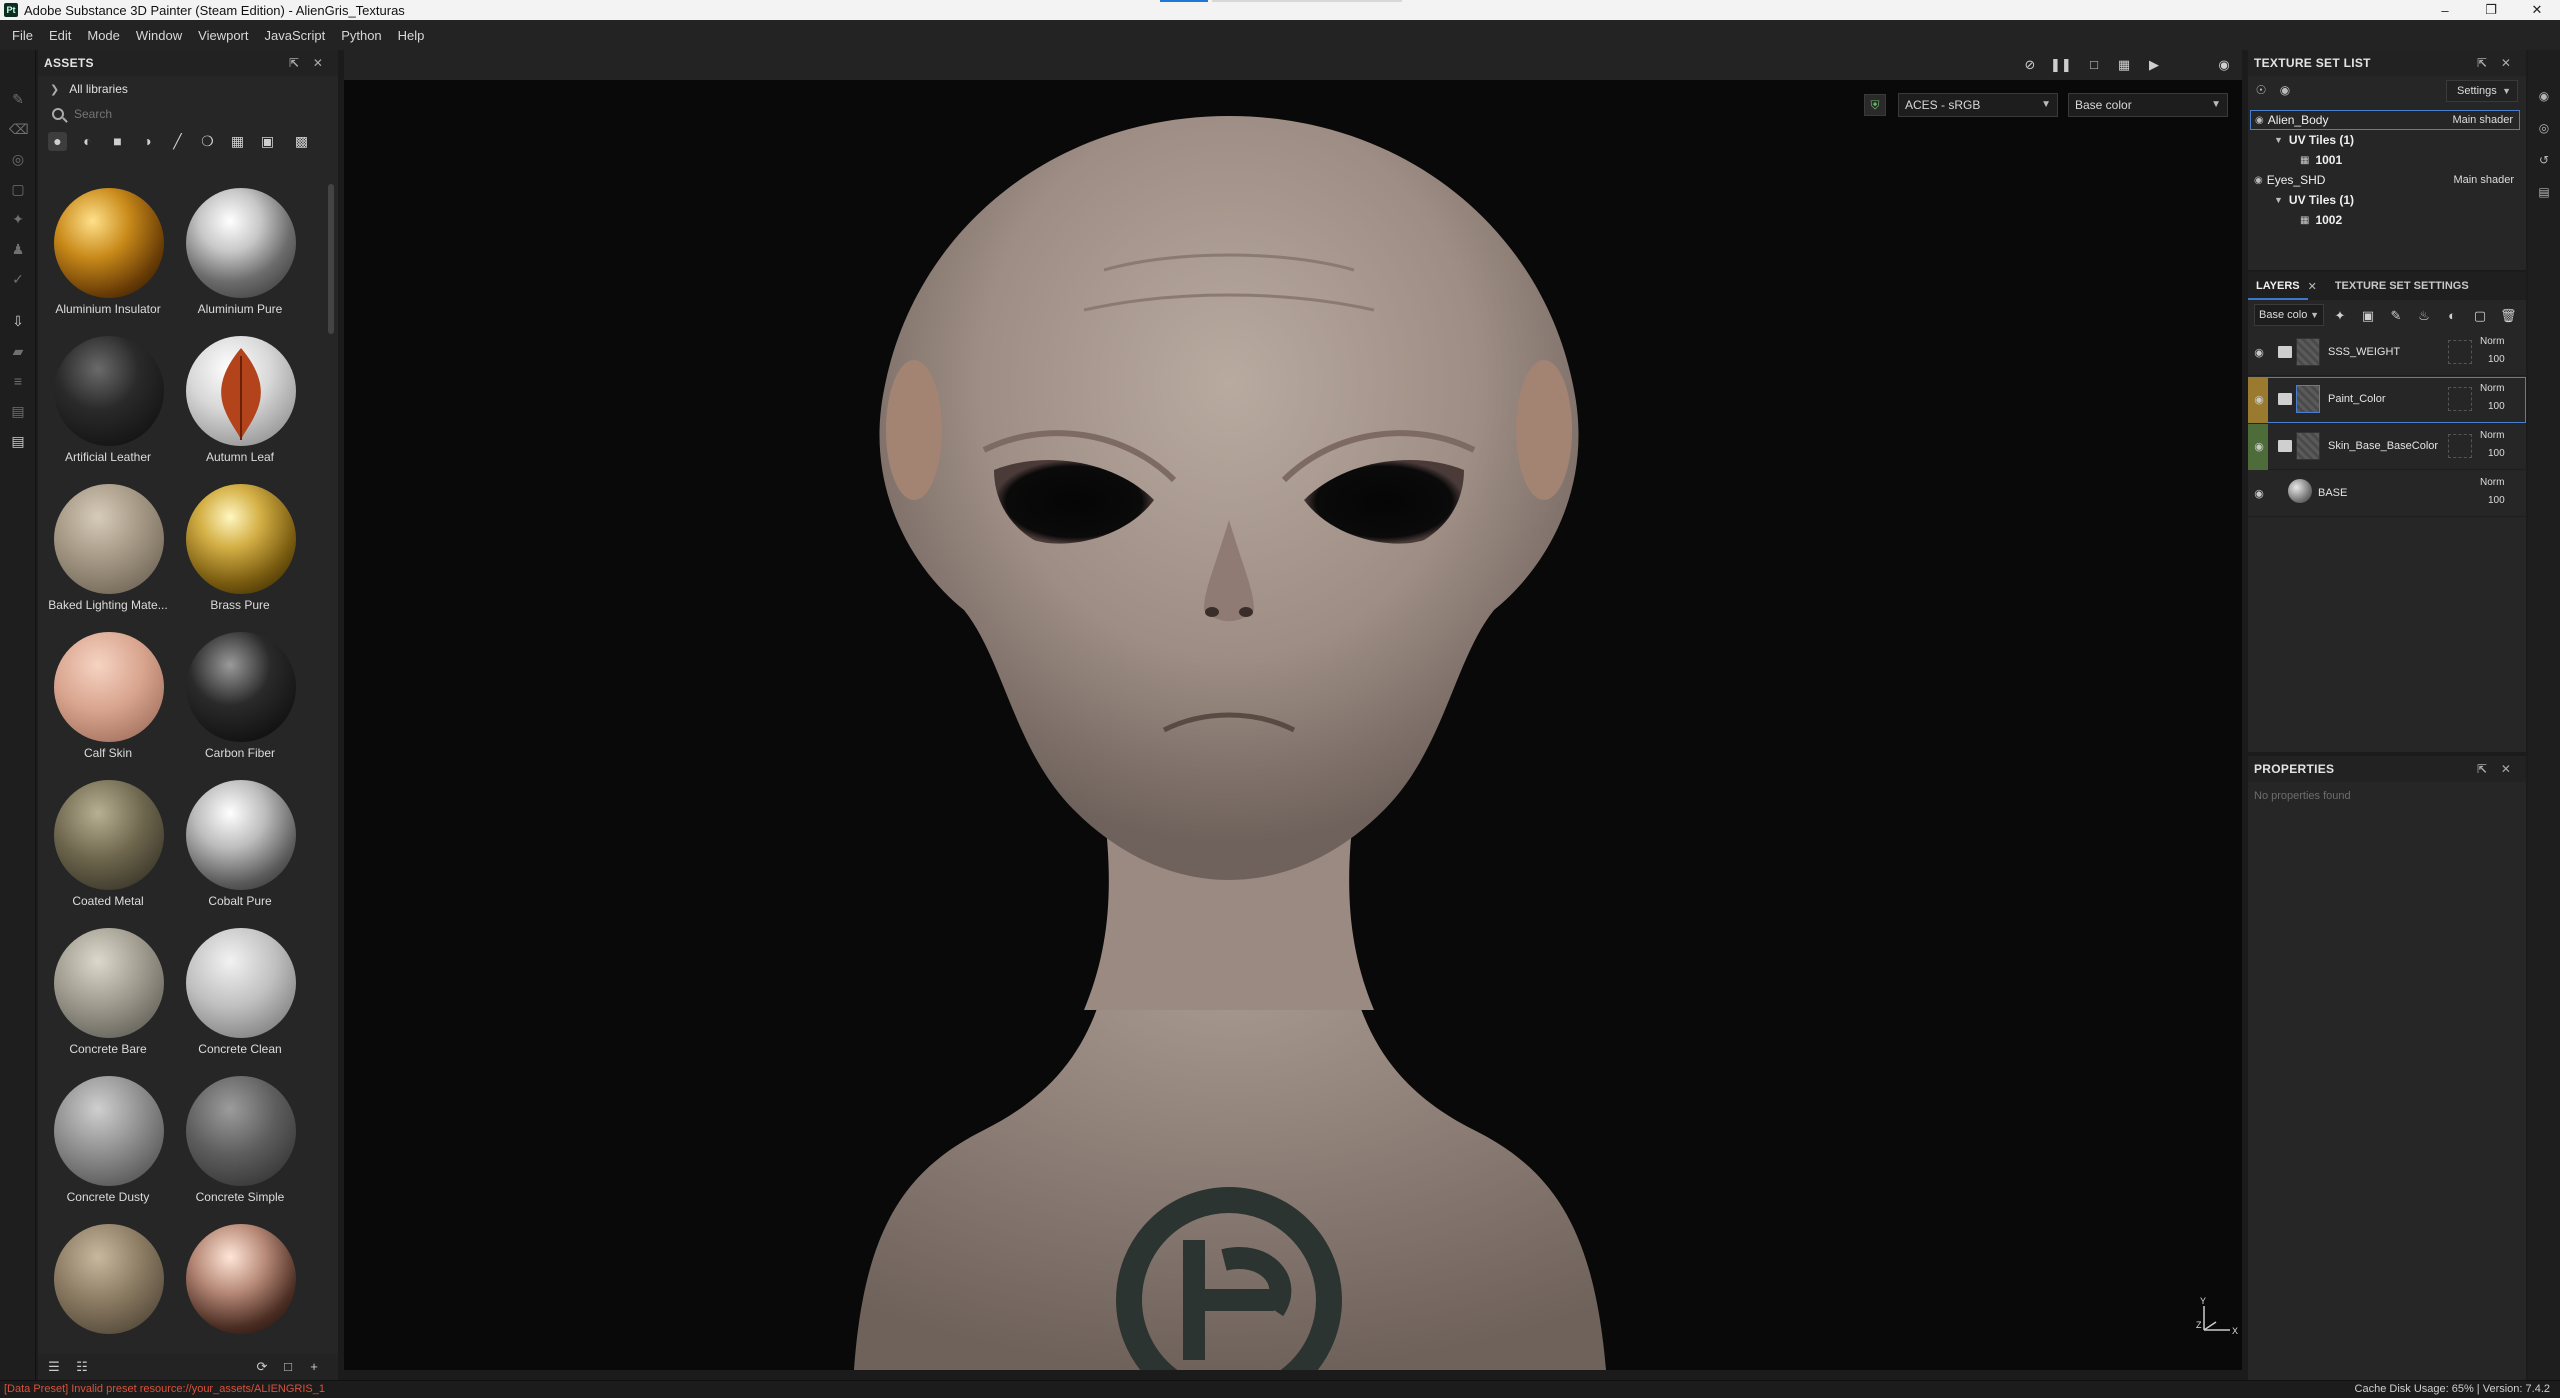 This screenshot has height=1398, width=2560. I want to click on menu-python: Python, so click(361, 35).